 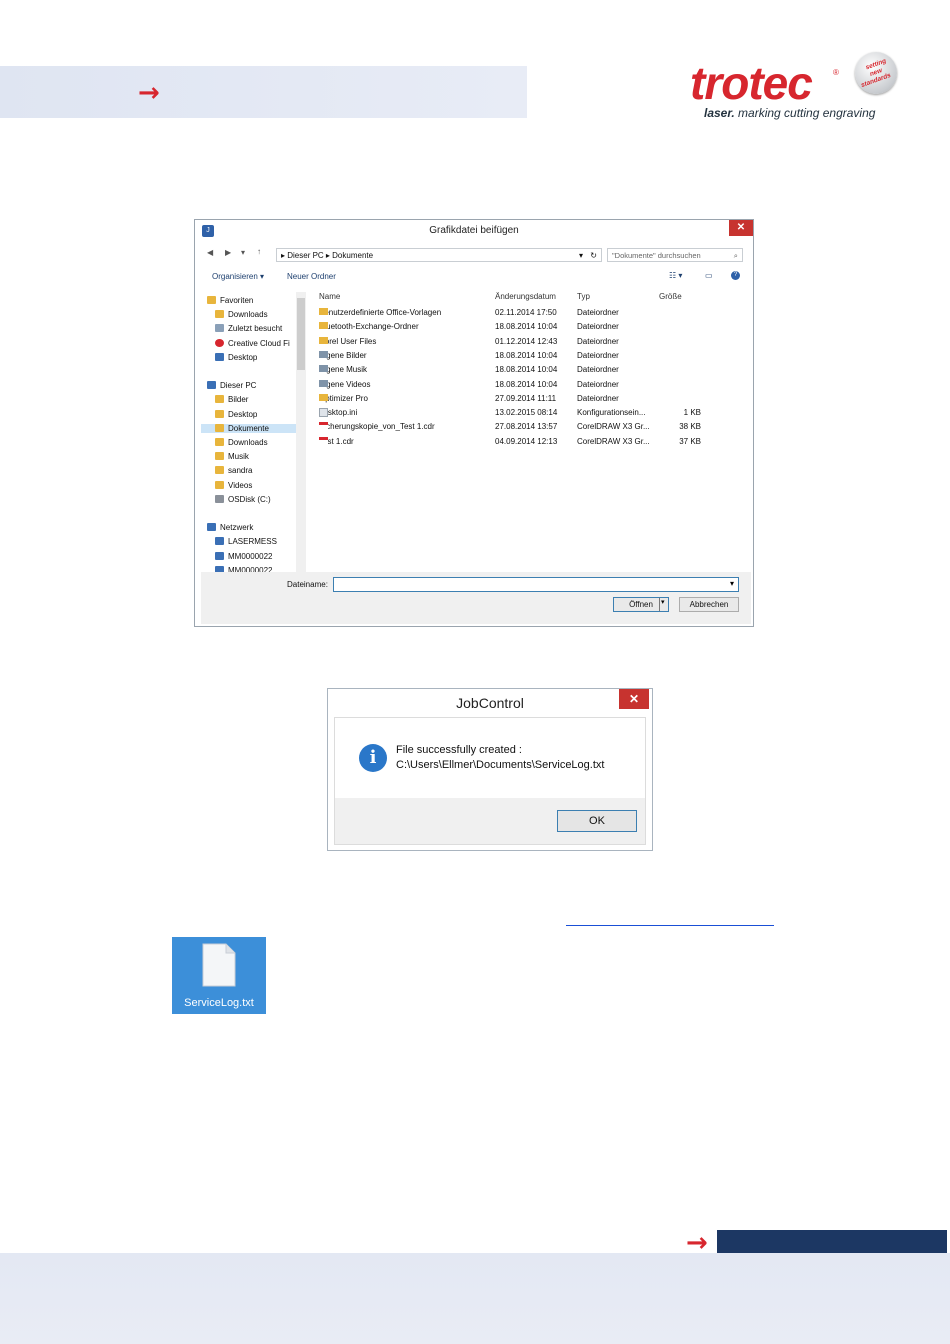 What do you see at coordinates (301, 334) in the screenshot?
I see `tree-scrollbar-thumb` at bounding box center [301, 334].